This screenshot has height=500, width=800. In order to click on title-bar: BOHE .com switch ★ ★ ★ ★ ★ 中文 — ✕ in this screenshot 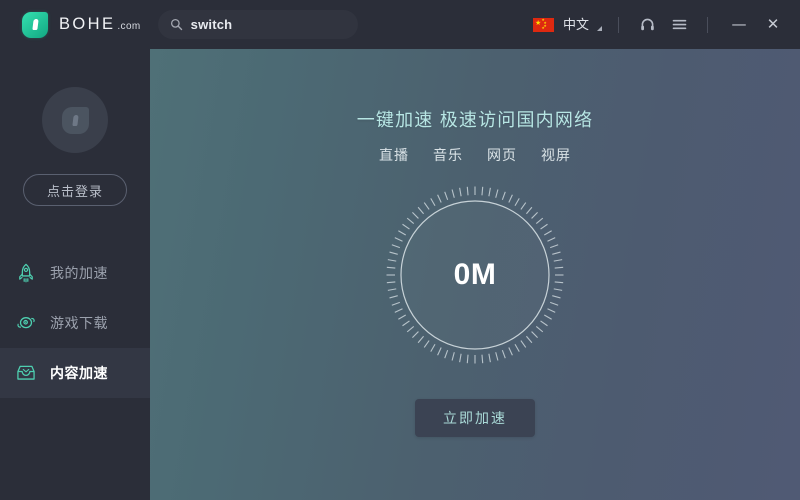, I will do `click(400, 24)`.